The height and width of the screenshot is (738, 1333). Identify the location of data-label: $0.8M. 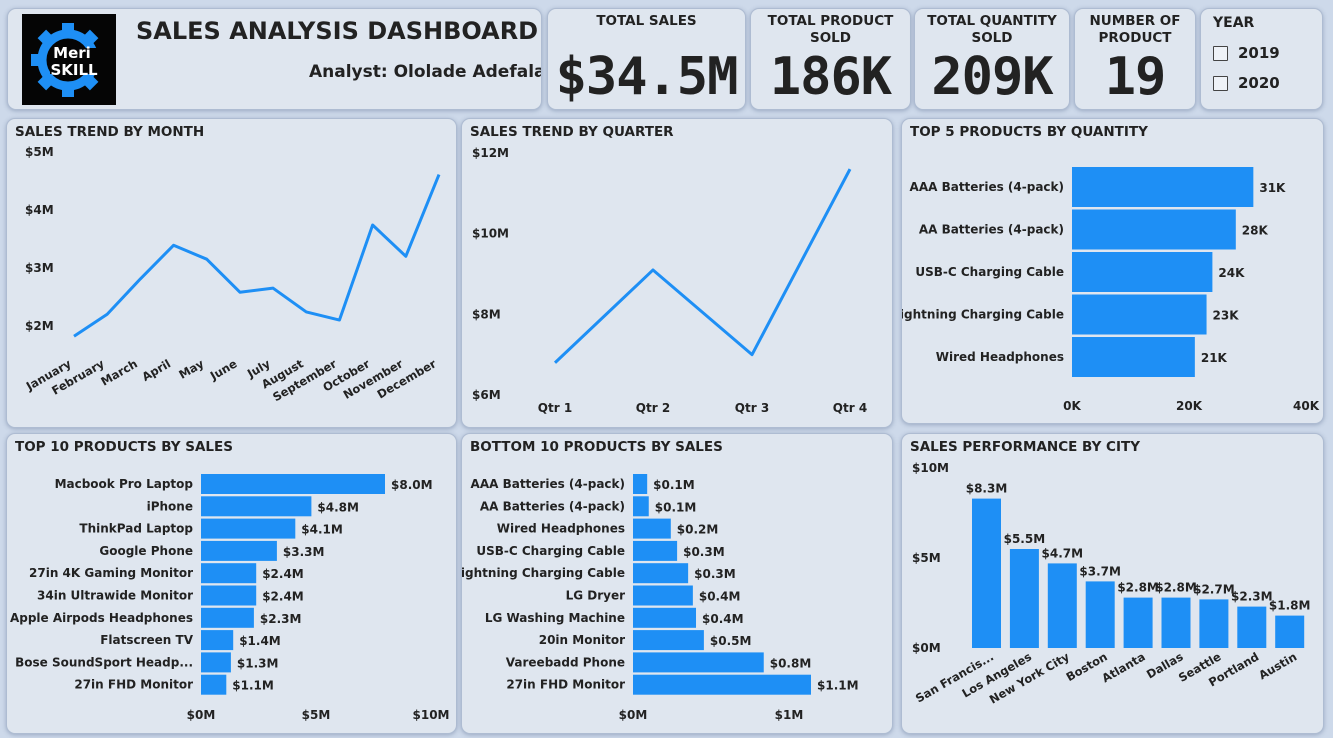
(791, 663).